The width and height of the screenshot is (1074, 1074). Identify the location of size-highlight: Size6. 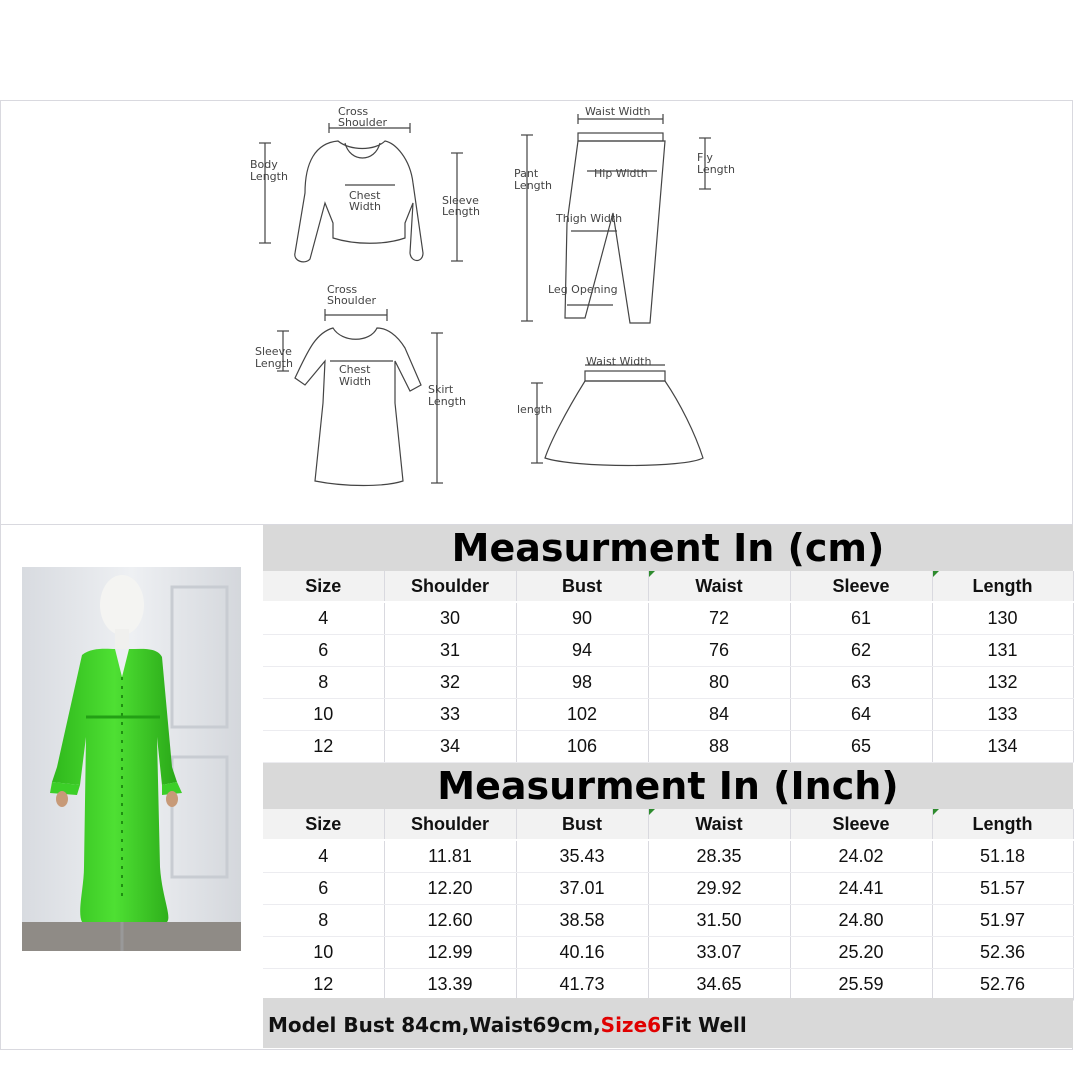
(631, 1025).